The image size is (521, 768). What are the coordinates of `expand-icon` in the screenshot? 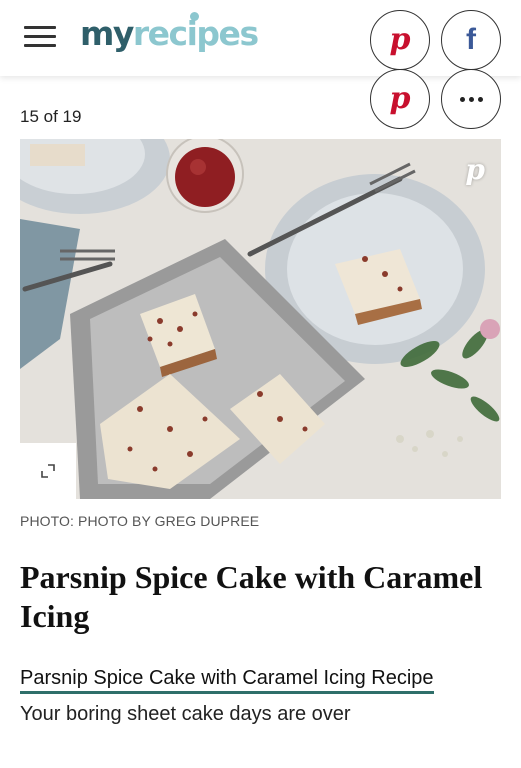 It's located at (48, 471).